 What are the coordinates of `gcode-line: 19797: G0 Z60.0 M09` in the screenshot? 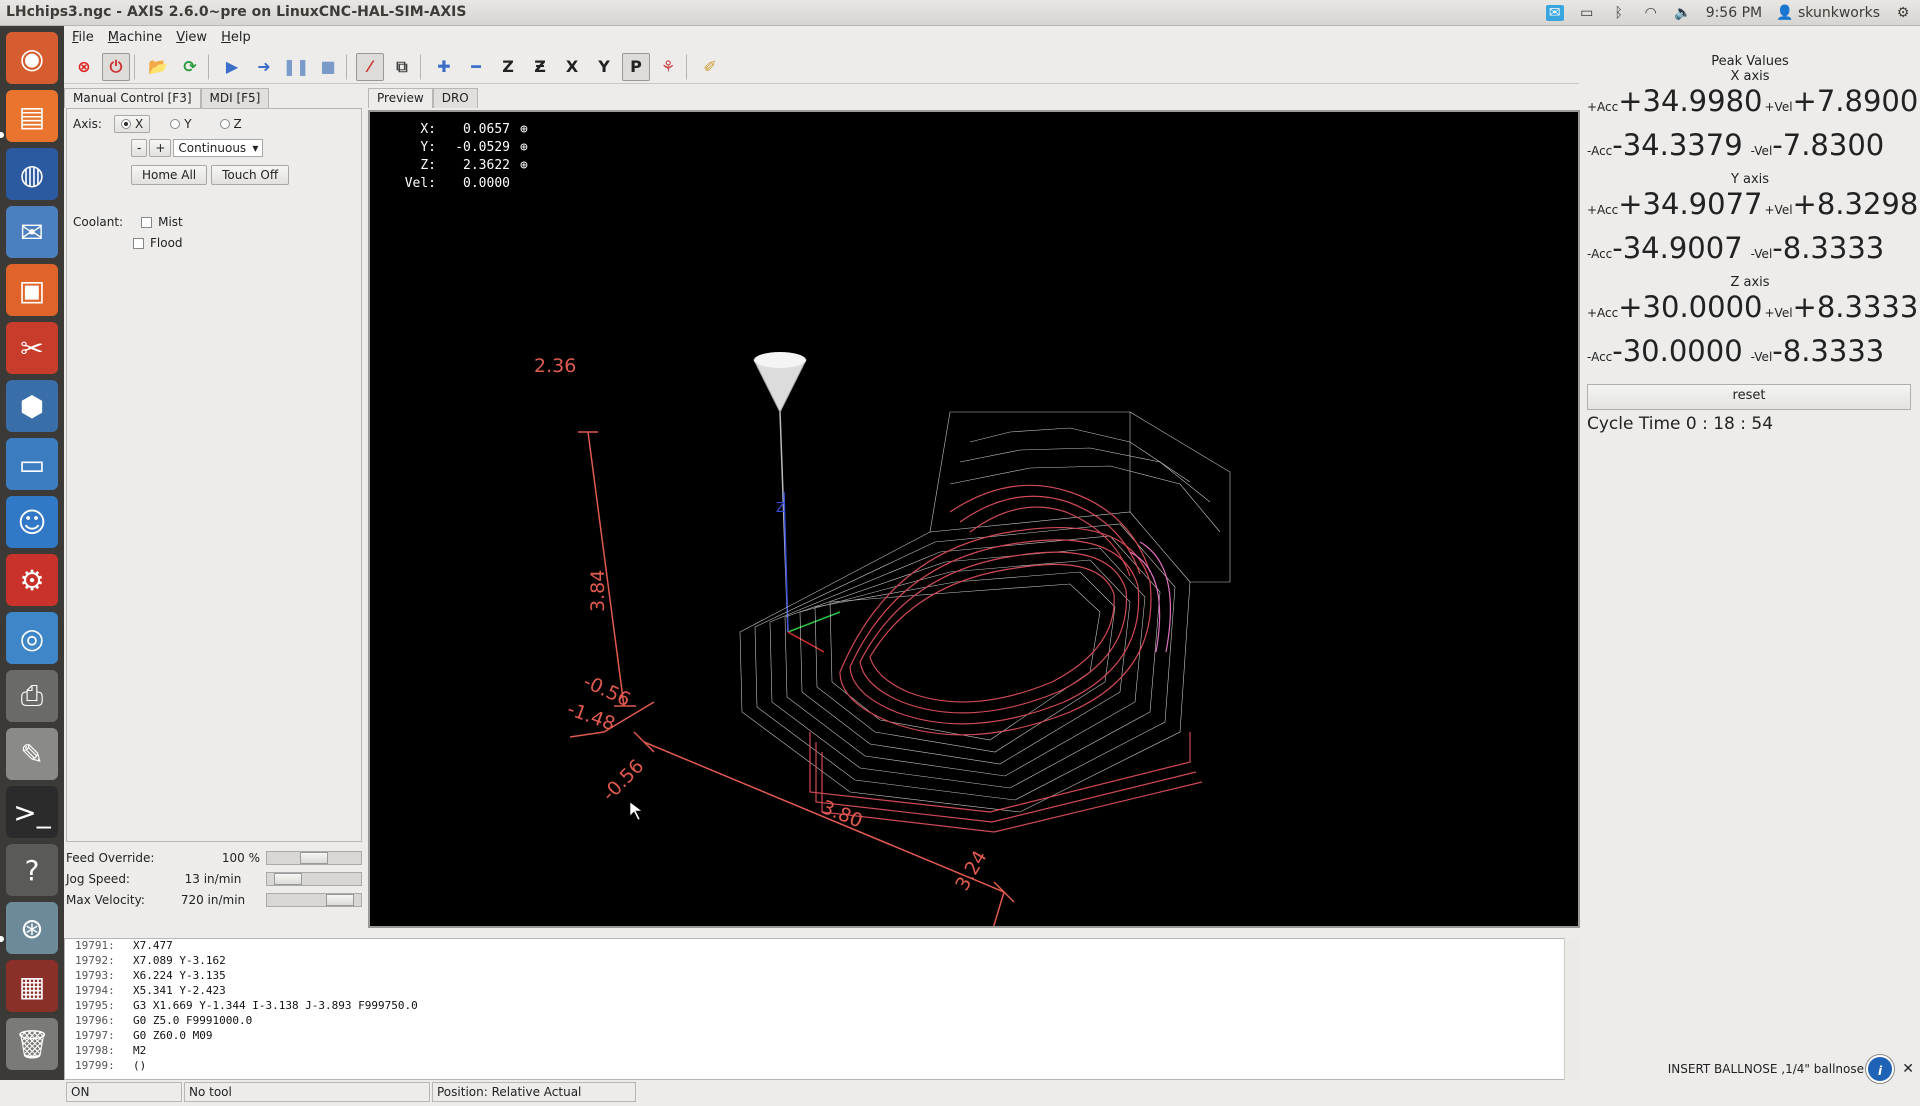 It's located at (827, 1036).